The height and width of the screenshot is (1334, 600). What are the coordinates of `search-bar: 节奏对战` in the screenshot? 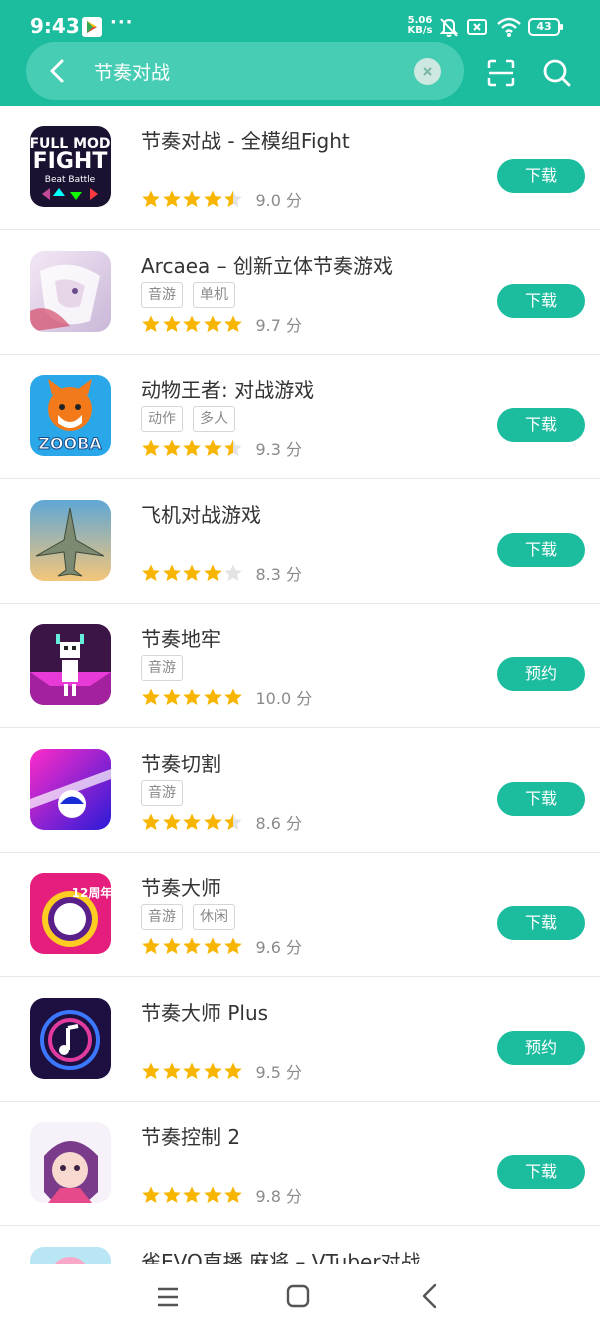 It's located at (245, 71).